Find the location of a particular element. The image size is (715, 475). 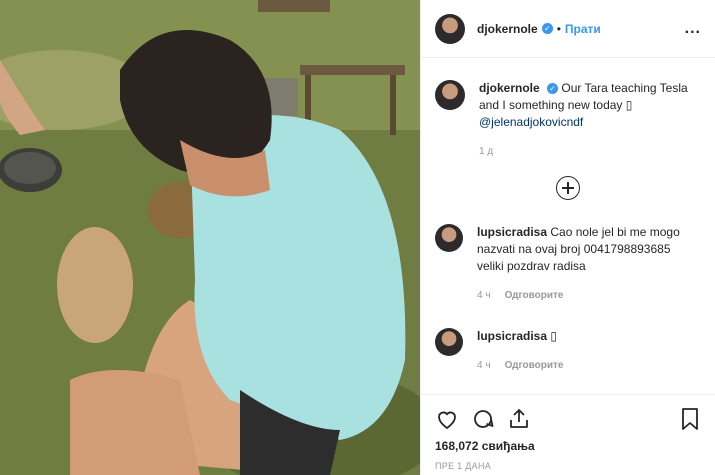

share-icon is located at coordinates (519, 419).